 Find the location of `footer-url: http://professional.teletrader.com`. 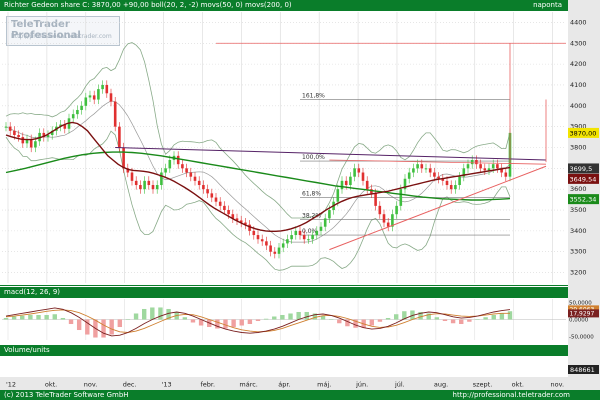

footer-url: http://professional.teletrader.com is located at coordinates (511, 395).